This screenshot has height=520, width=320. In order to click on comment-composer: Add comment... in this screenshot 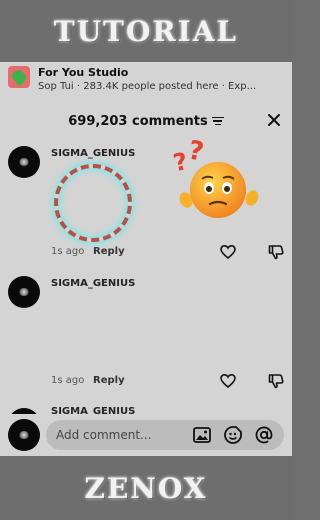, I will do `click(146, 435)`.